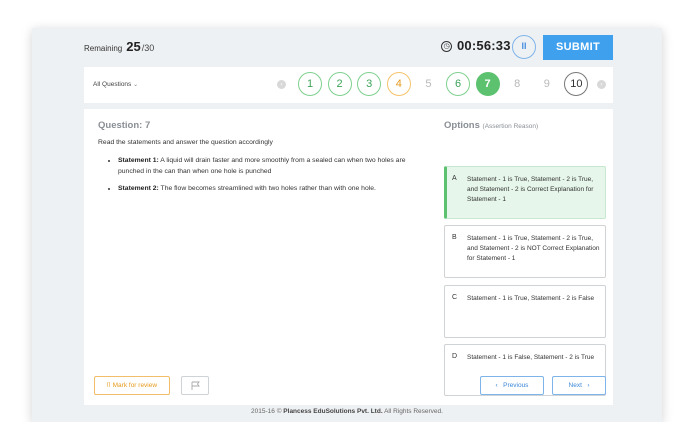 The image size is (695, 422). What do you see at coordinates (138, 188) in the screenshot?
I see `statement-label: Statement 2:` at bounding box center [138, 188].